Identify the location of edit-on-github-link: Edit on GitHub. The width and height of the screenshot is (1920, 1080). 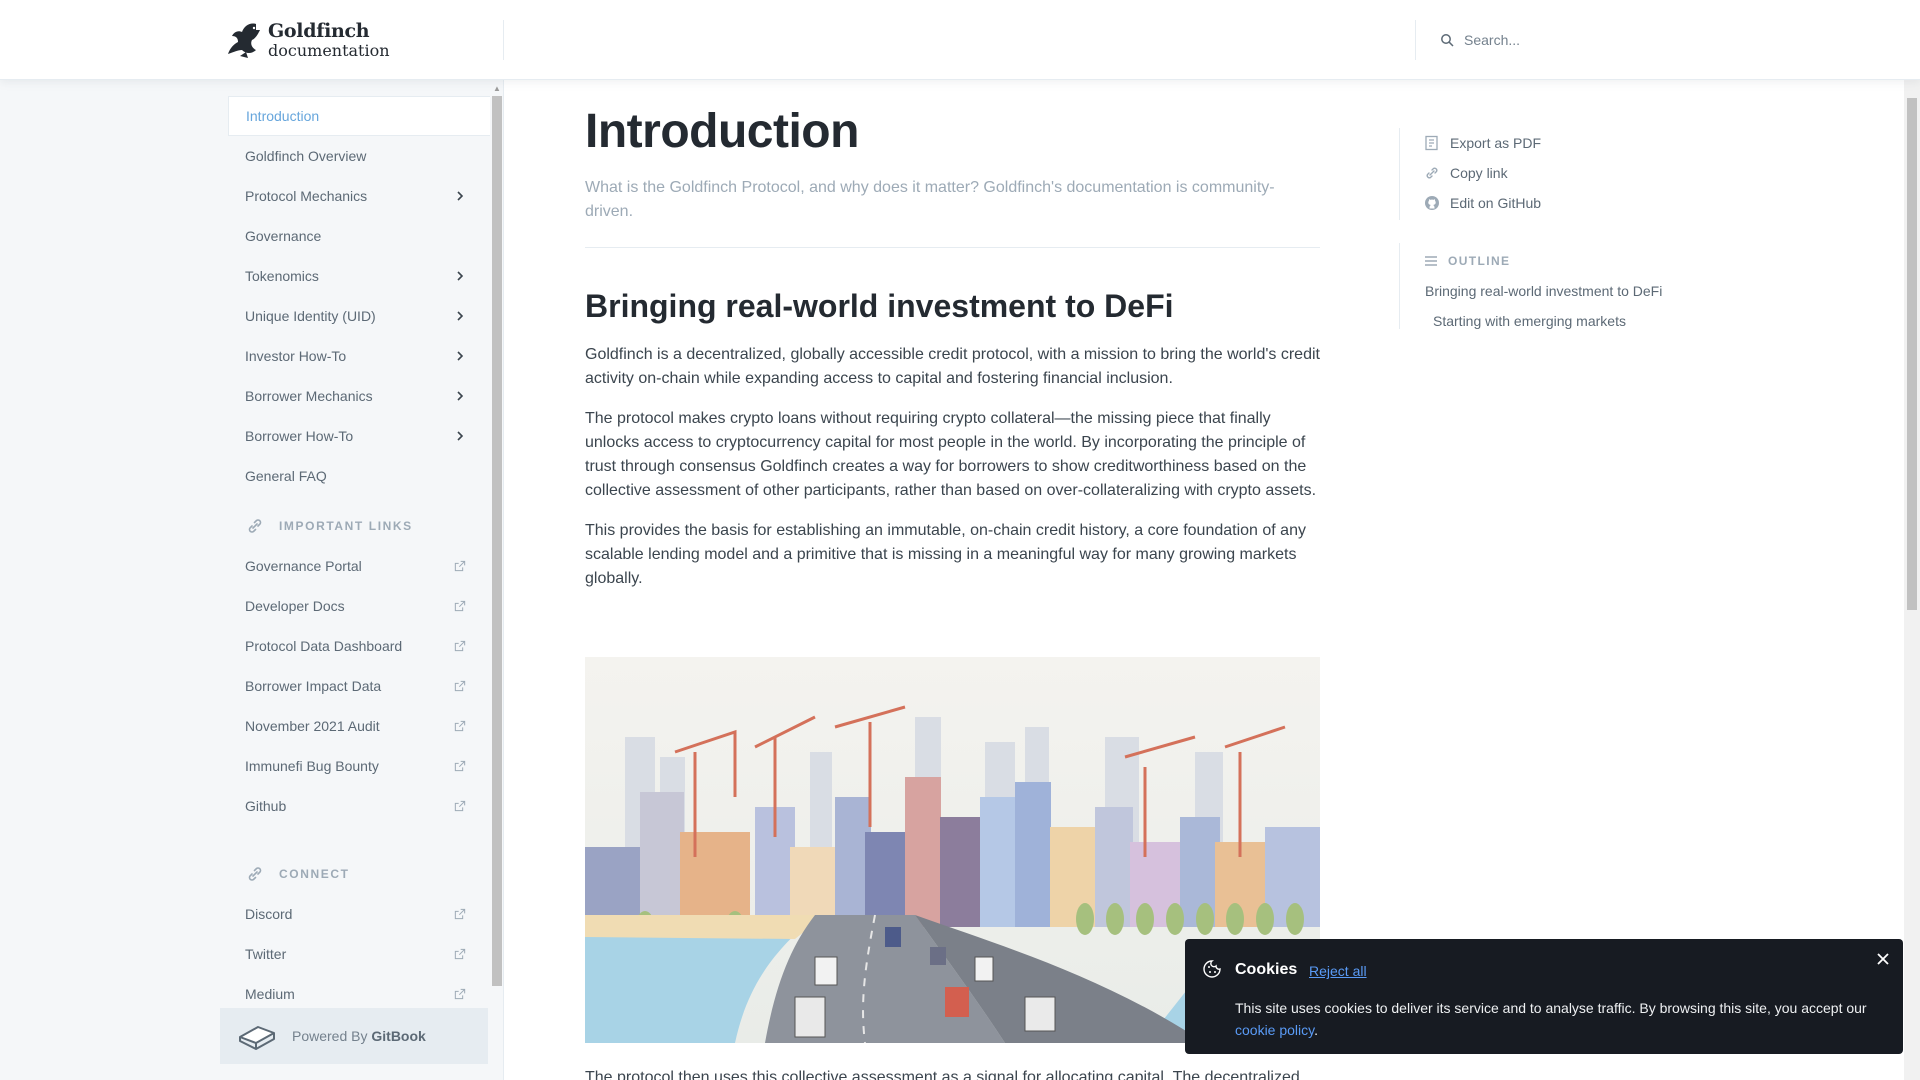
(1549, 203).